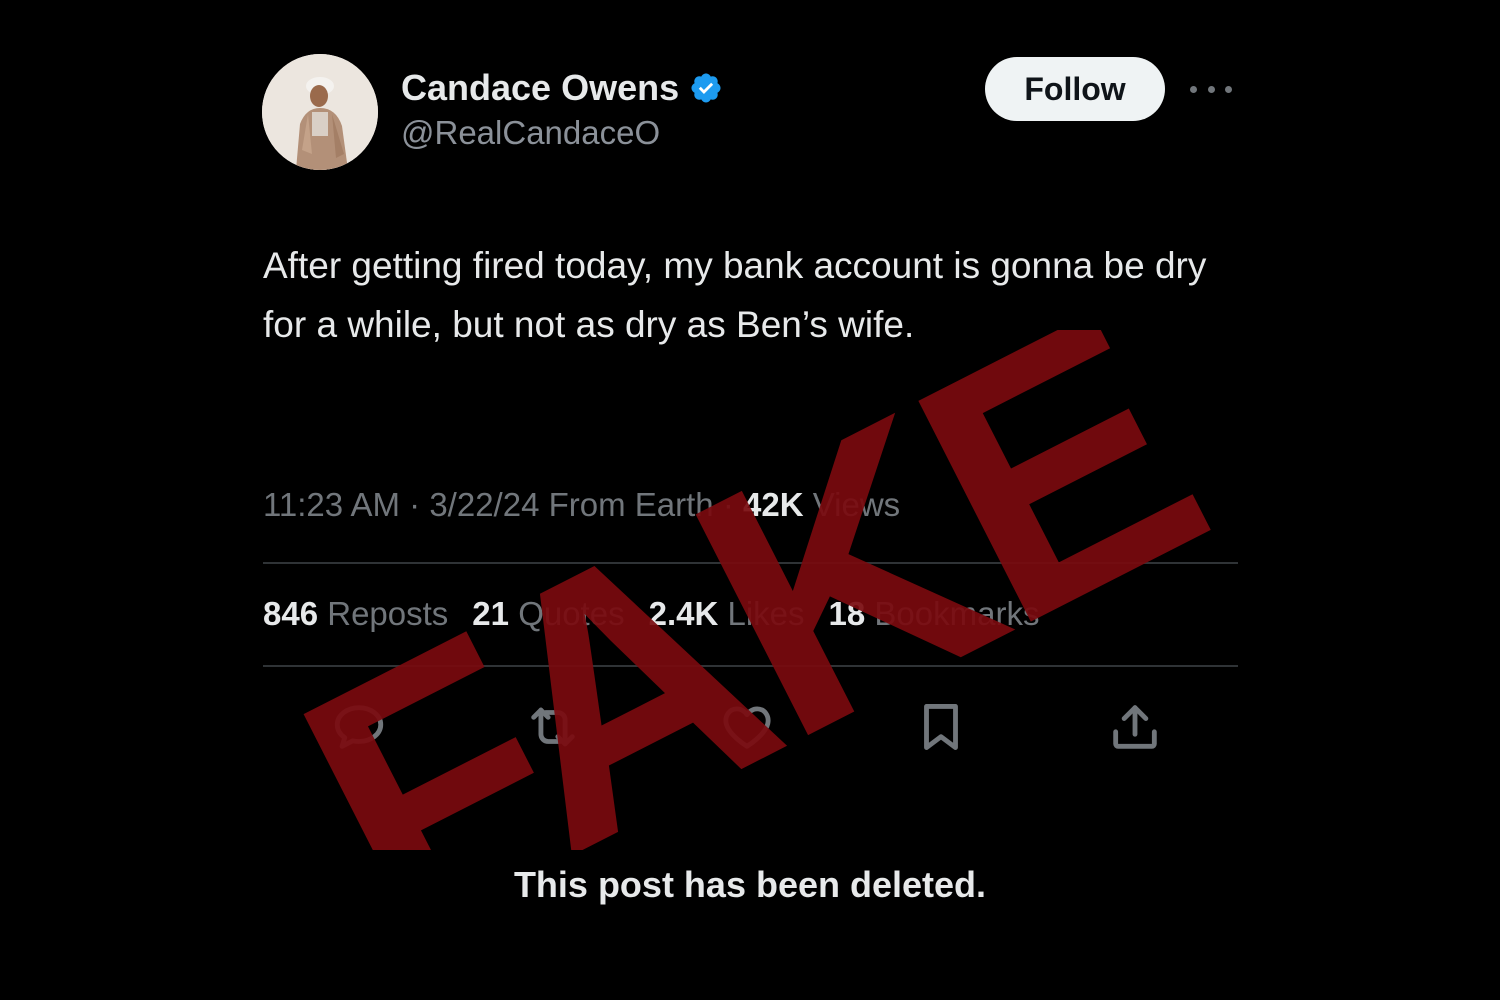 The image size is (1500, 1000). Describe the element at coordinates (530, 133) in the screenshot. I see `user-handle: @RealCandaceO` at that location.